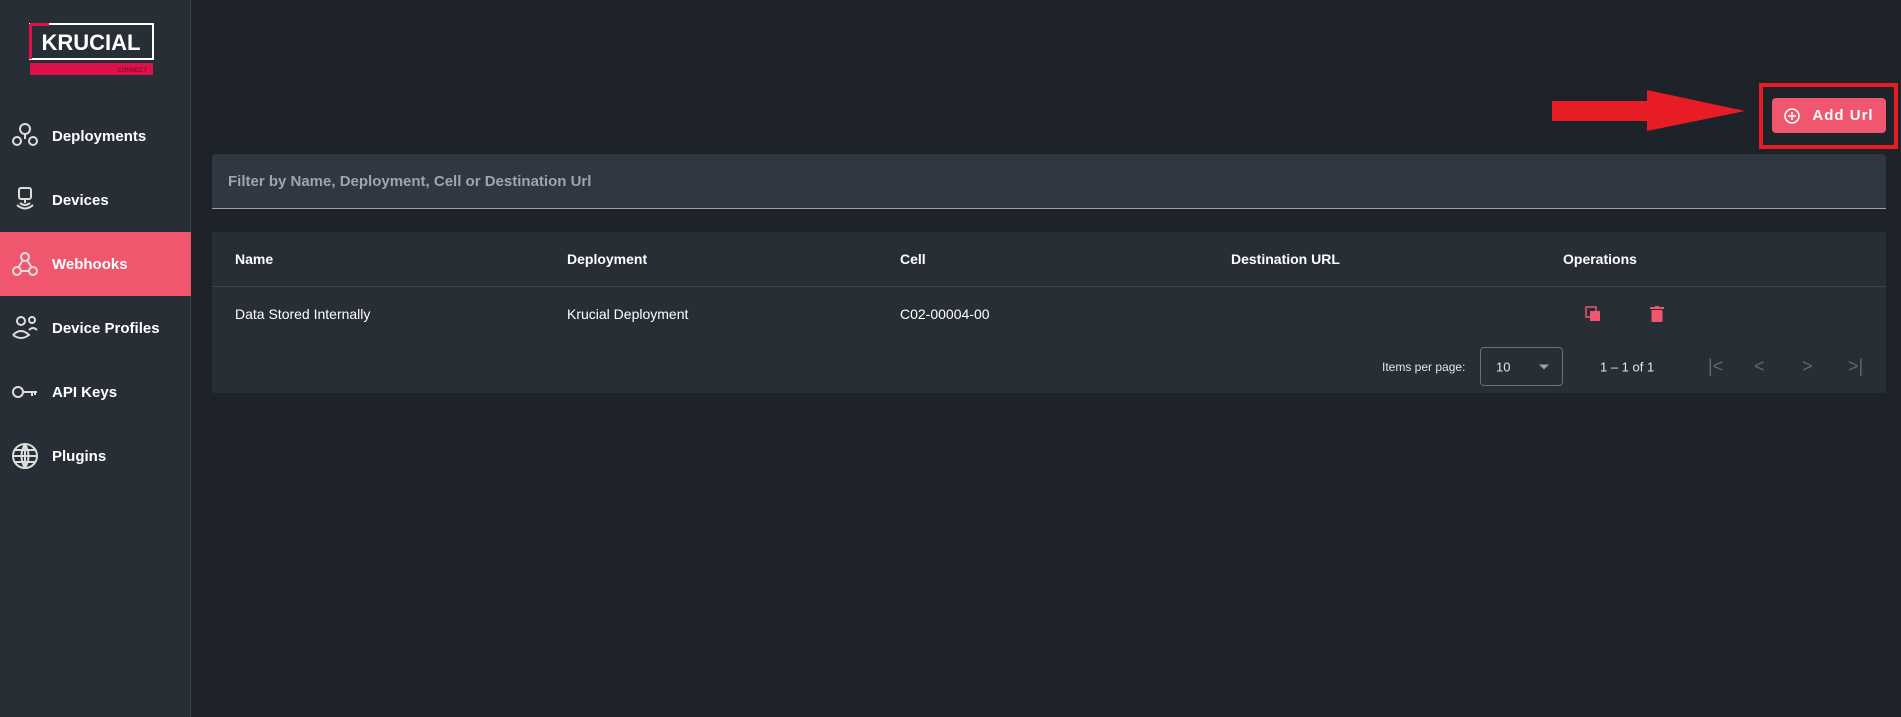 Image resolution: width=1901 pixels, height=717 pixels. What do you see at coordinates (1503, 366) in the screenshot?
I see `page-size-value: 10` at bounding box center [1503, 366].